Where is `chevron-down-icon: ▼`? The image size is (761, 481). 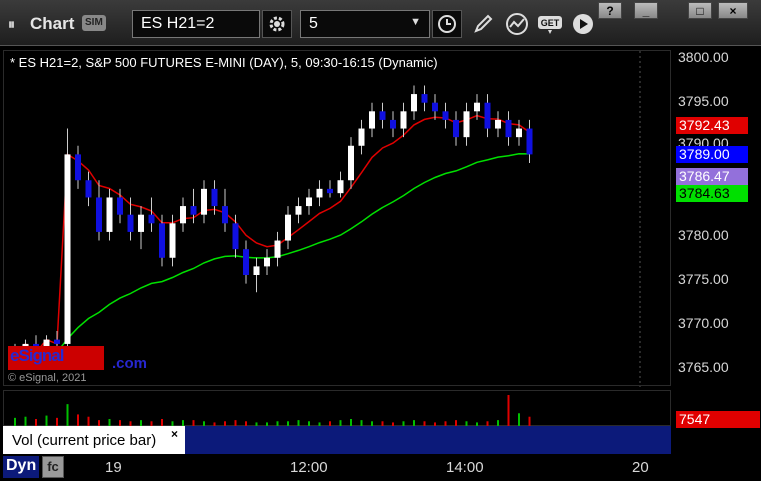 chevron-down-icon: ▼ is located at coordinates (415, 22).